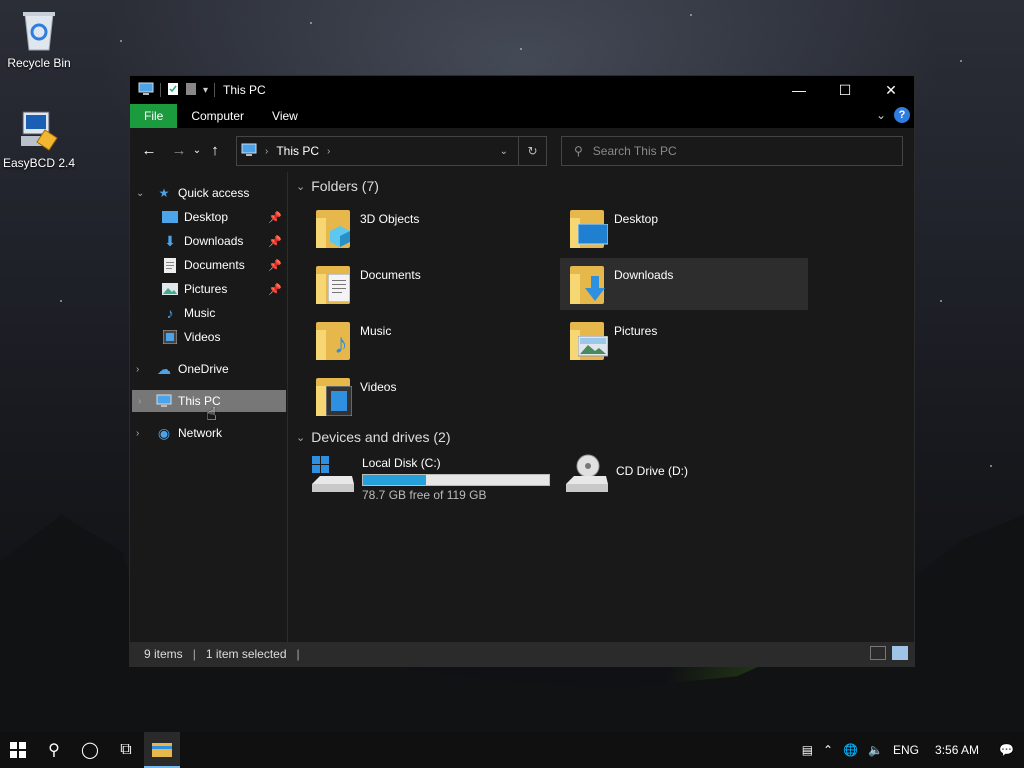  Describe the element at coordinates (208, 217) in the screenshot. I see `sidebar-item-desktop: Desktop 📌` at that location.